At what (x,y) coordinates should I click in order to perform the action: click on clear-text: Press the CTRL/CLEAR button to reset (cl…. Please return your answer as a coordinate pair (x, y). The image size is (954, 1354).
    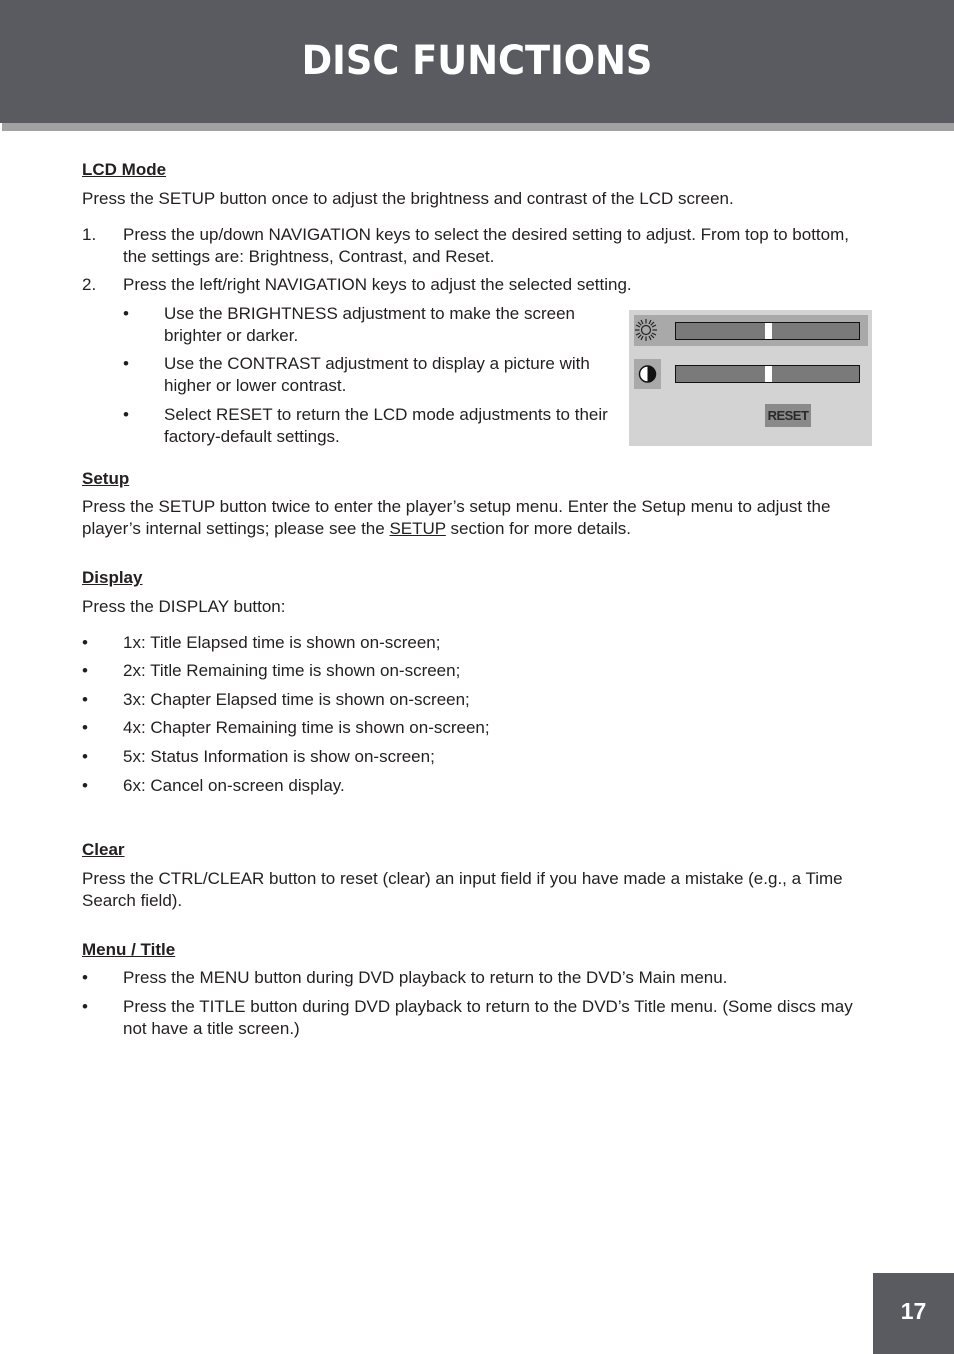
    Looking at the image, I should click on (462, 889).